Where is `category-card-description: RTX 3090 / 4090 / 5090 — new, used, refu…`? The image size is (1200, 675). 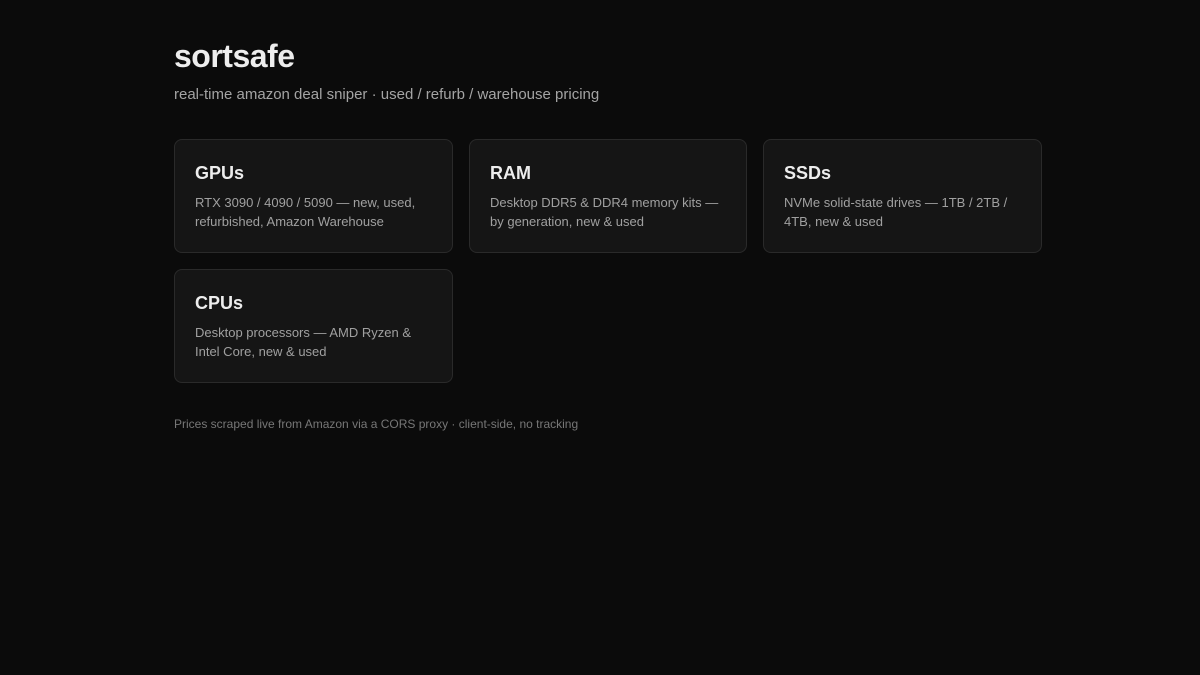
category-card-description: RTX 3090 / 4090 / 5090 — new, used, refu… is located at coordinates (305, 212).